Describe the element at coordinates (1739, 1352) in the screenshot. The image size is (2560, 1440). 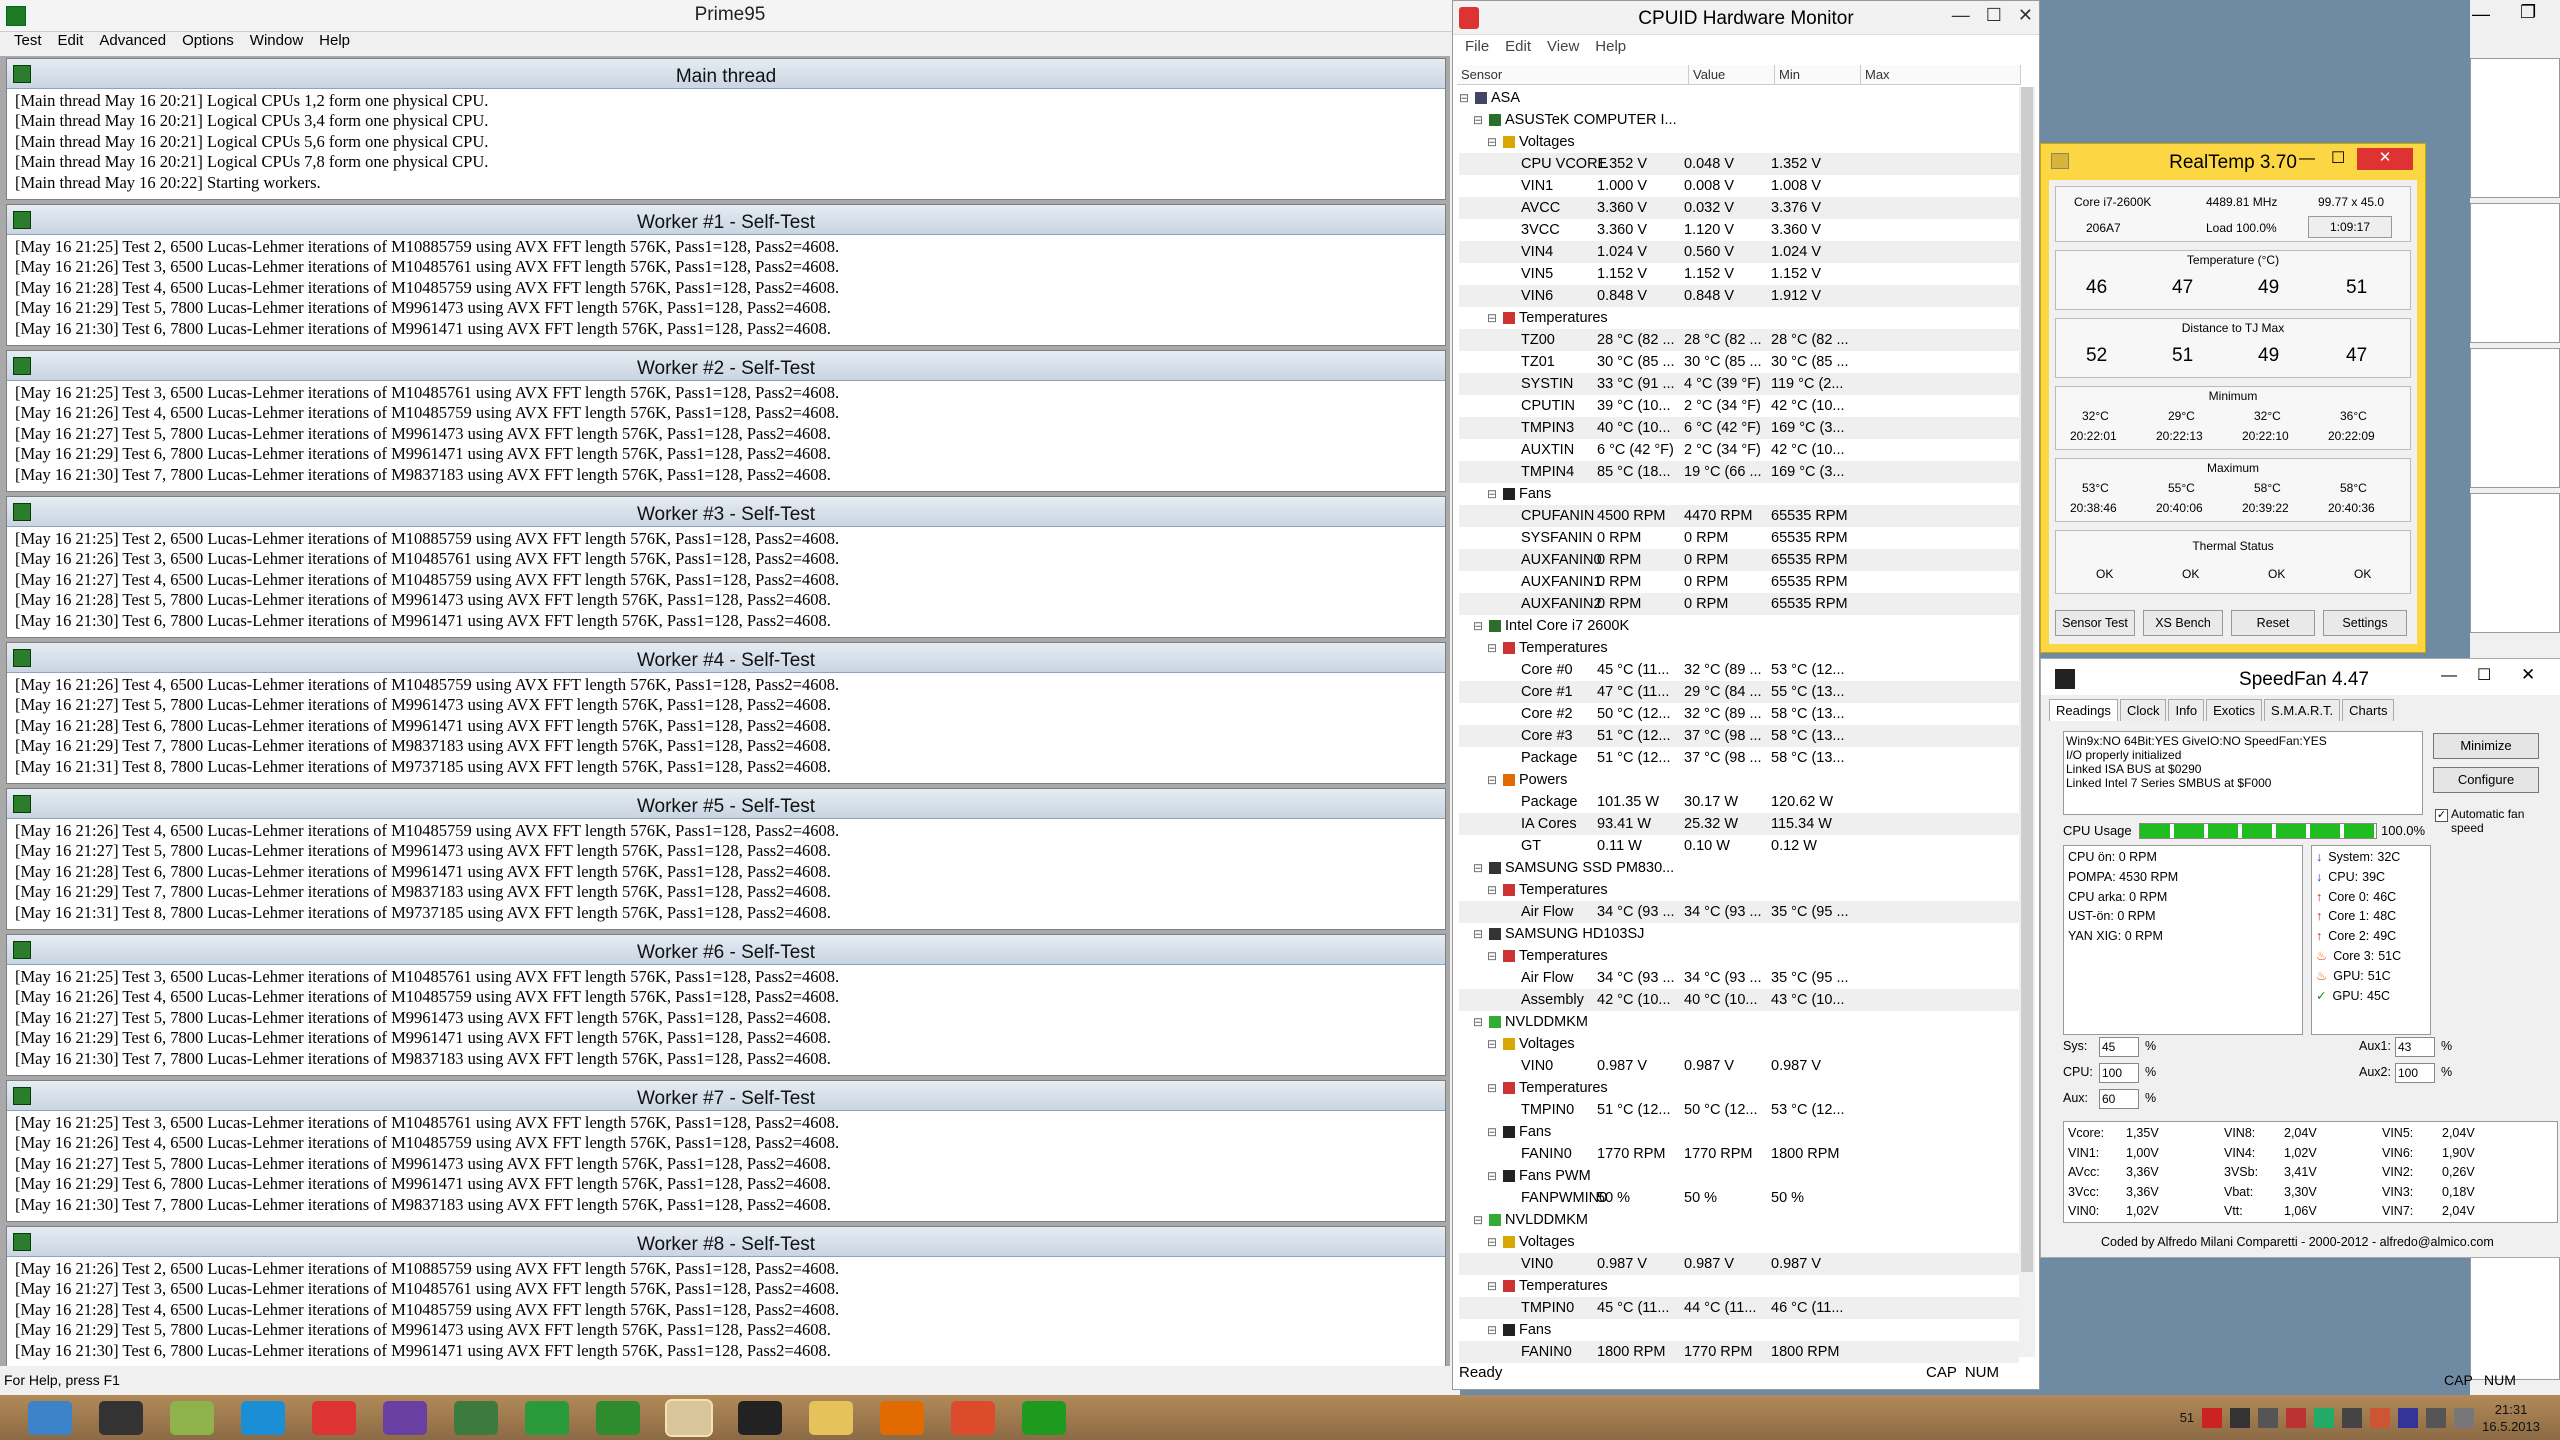
I see `sensor-row: FANIN0 1800 RPM 1770 RPM 1800 RPM` at that location.